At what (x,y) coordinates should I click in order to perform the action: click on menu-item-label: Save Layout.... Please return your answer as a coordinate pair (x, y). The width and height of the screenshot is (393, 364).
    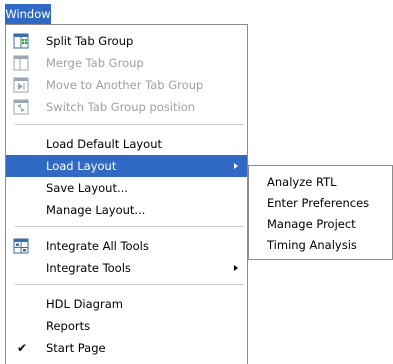
    Looking at the image, I should click on (87, 188).